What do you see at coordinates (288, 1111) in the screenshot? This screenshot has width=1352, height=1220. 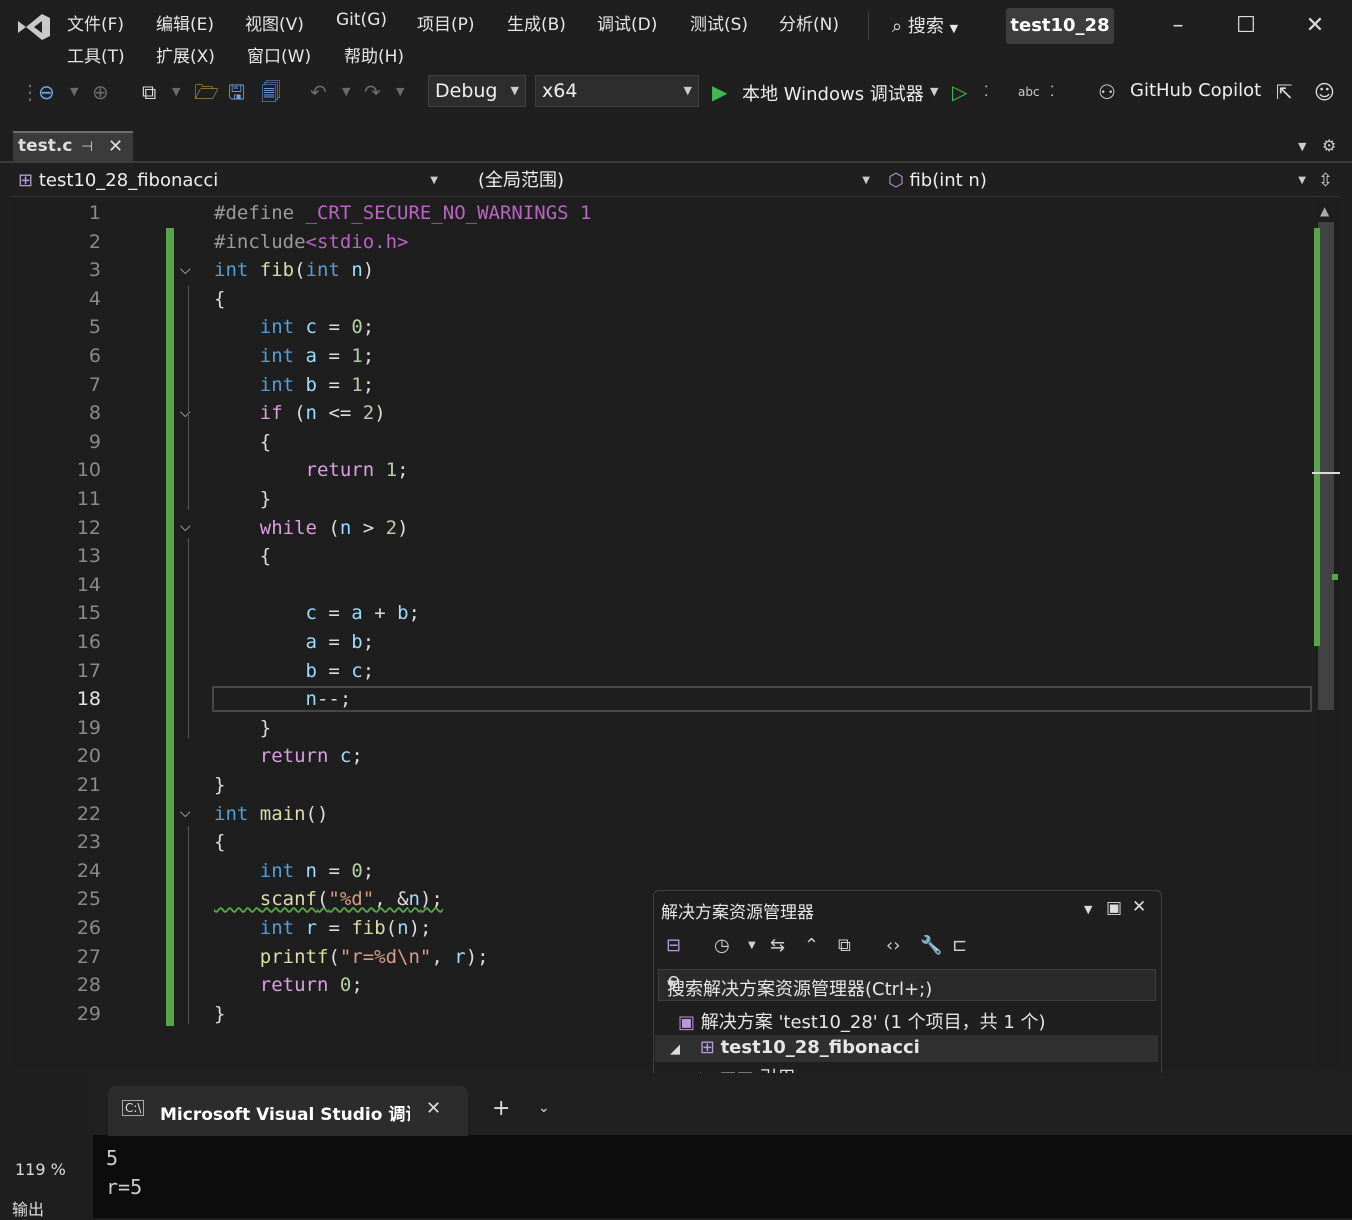 I see `terminal-tab: C:\ Microsoft Visual Studio 调试控 ✕` at bounding box center [288, 1111].